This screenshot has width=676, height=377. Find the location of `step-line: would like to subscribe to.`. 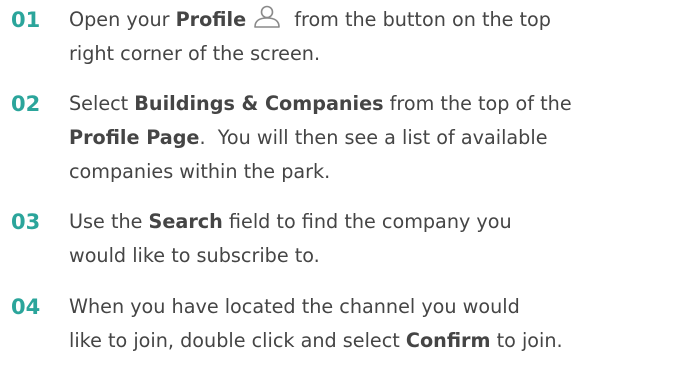

step-line: would like to subscribe to. is located at coordinates (194, 255).